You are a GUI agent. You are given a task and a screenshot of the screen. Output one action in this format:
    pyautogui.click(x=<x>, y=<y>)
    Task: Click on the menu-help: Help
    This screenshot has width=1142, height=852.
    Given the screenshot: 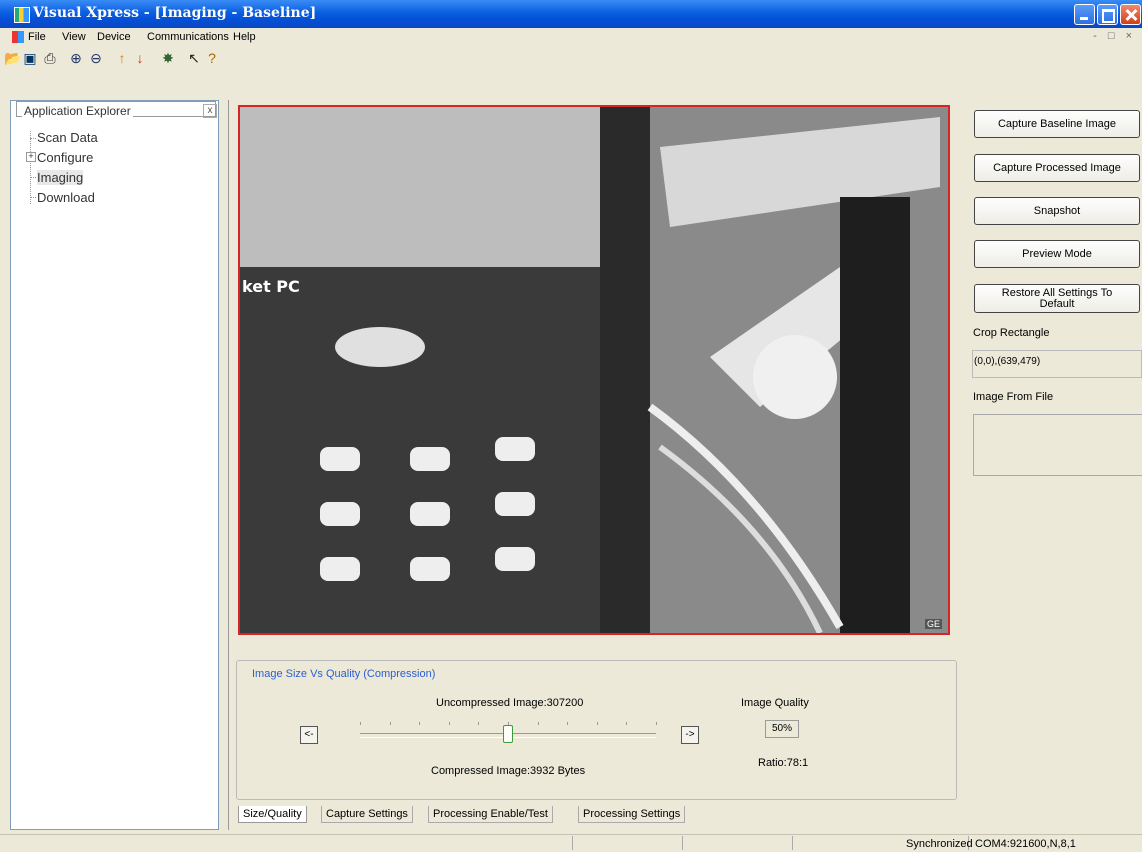 What is the action you would take?
    pyautogui.click(x=244, y=37)
    